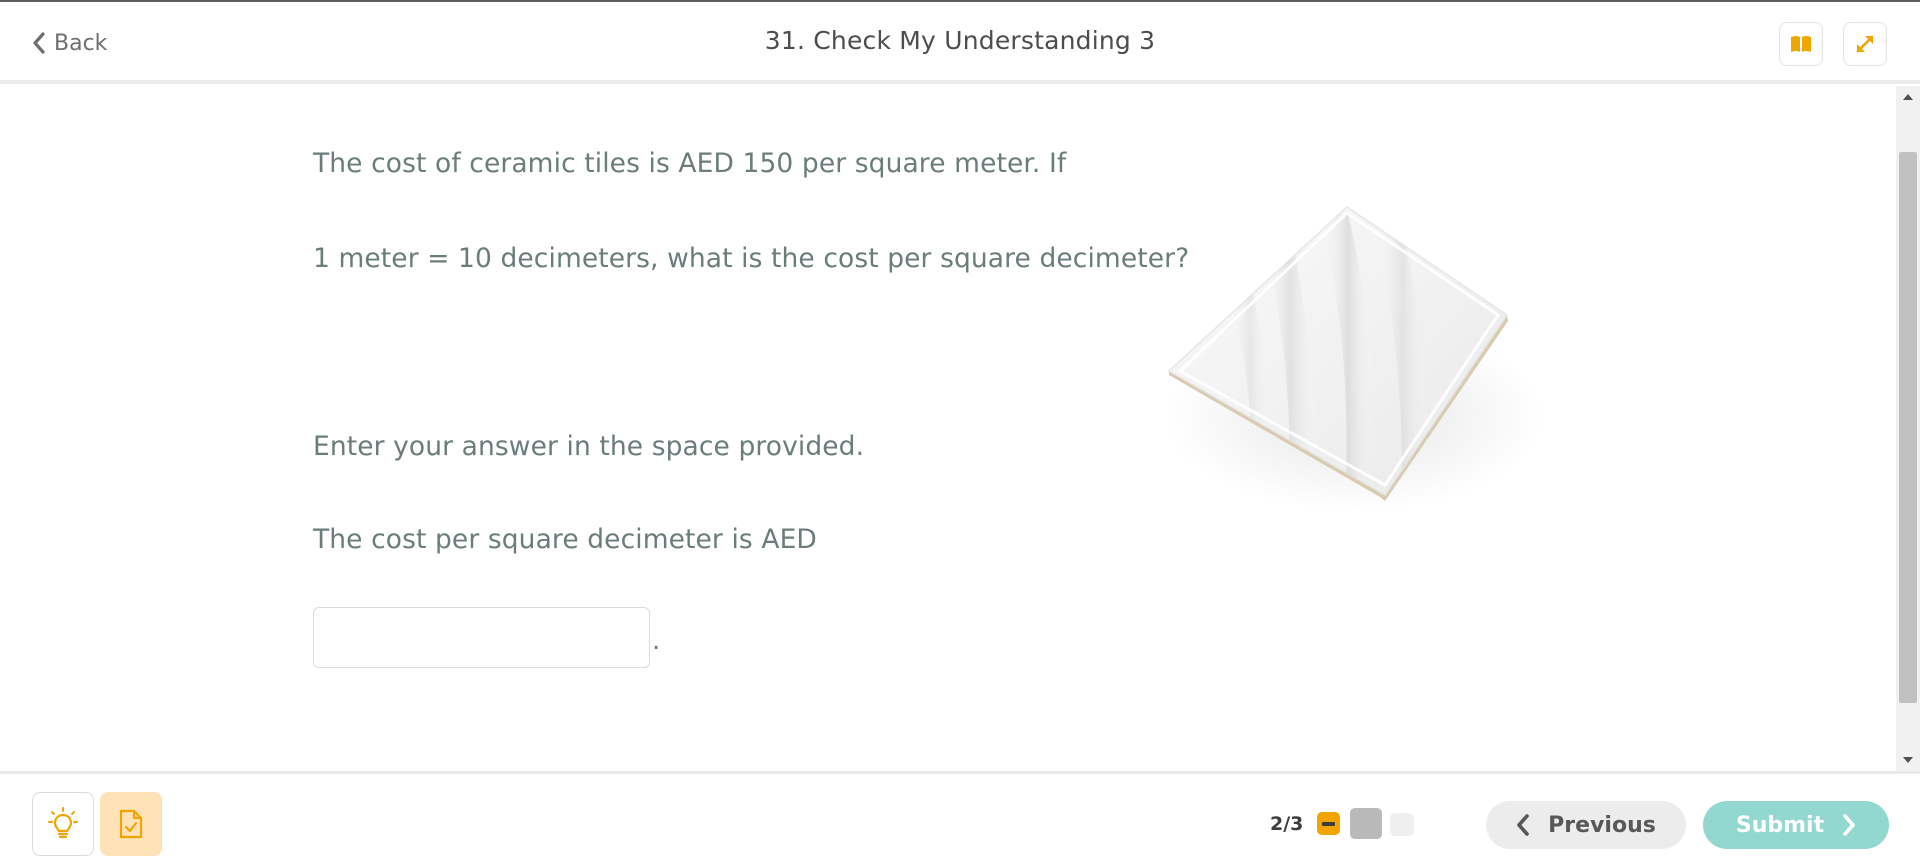  Describe the element at coordinates (1780, 825) in the screenshot. I see `submit-label: Submit` at that location.